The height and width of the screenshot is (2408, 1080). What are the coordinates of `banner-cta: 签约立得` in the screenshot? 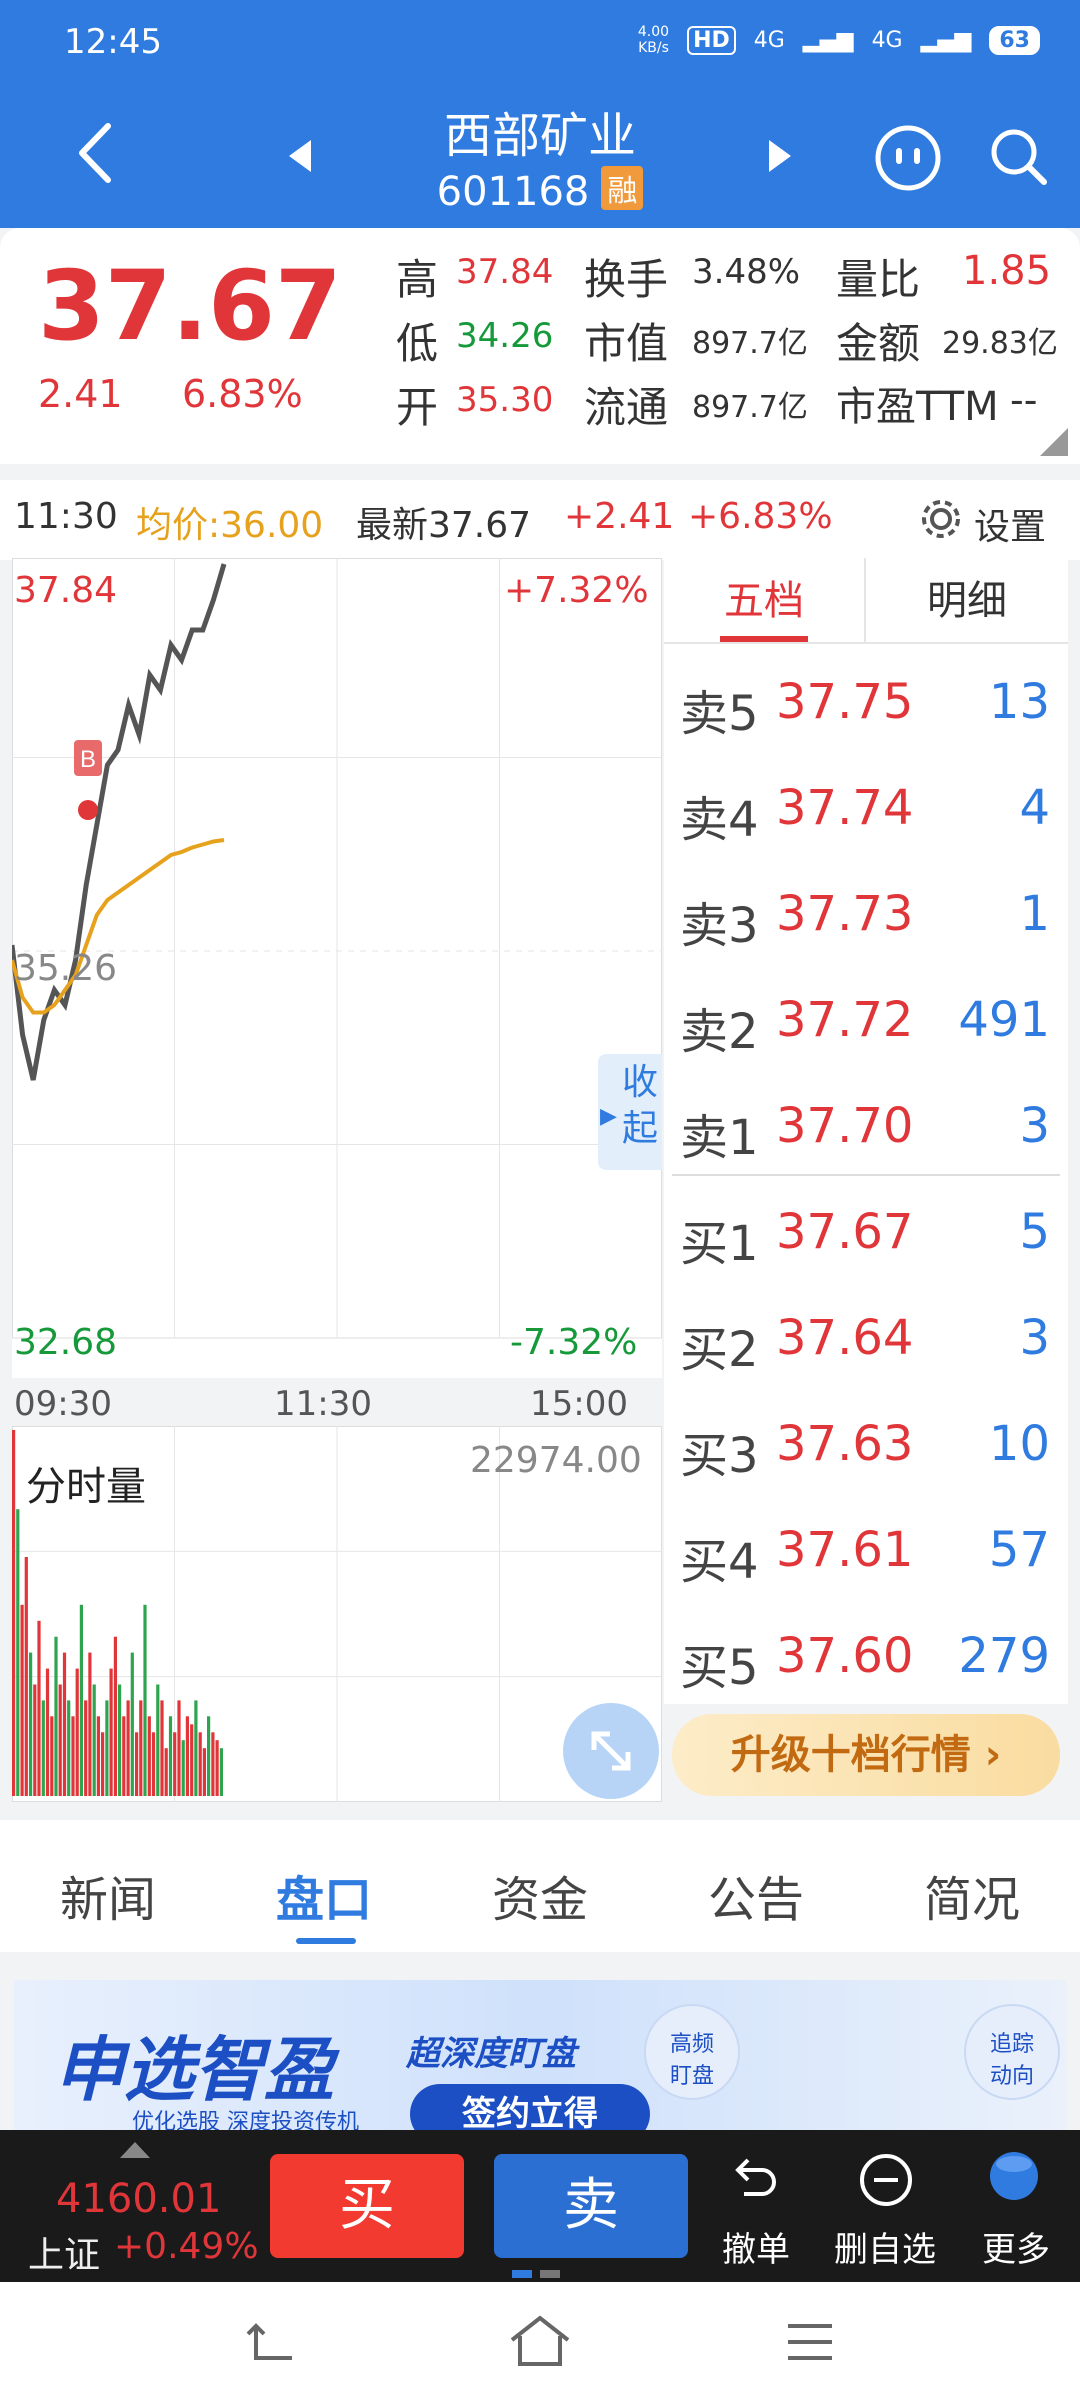 It's located at (530, 2107).